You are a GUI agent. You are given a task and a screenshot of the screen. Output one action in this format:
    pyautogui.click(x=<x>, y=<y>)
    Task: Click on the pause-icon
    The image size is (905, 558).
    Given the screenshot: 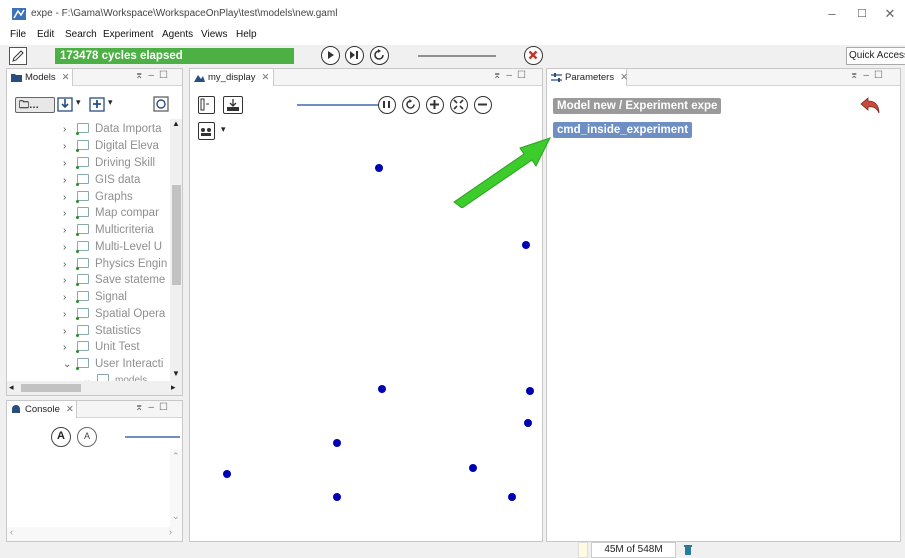 What is the action you would take?
    pyautogui.click(x=386, y=104)
    